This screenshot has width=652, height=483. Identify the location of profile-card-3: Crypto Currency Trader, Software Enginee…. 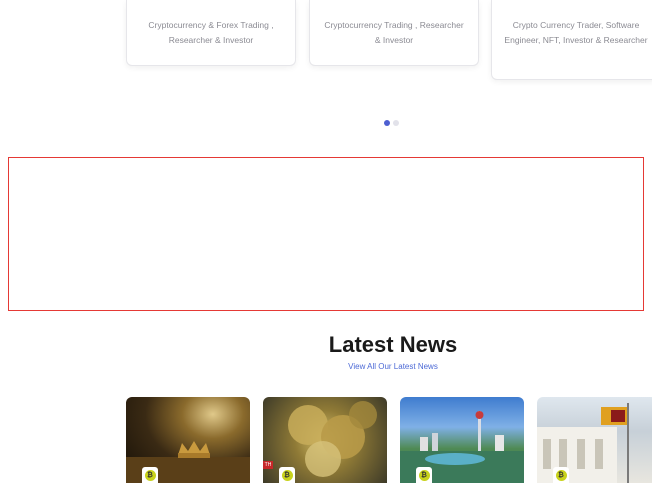
(571, 40).